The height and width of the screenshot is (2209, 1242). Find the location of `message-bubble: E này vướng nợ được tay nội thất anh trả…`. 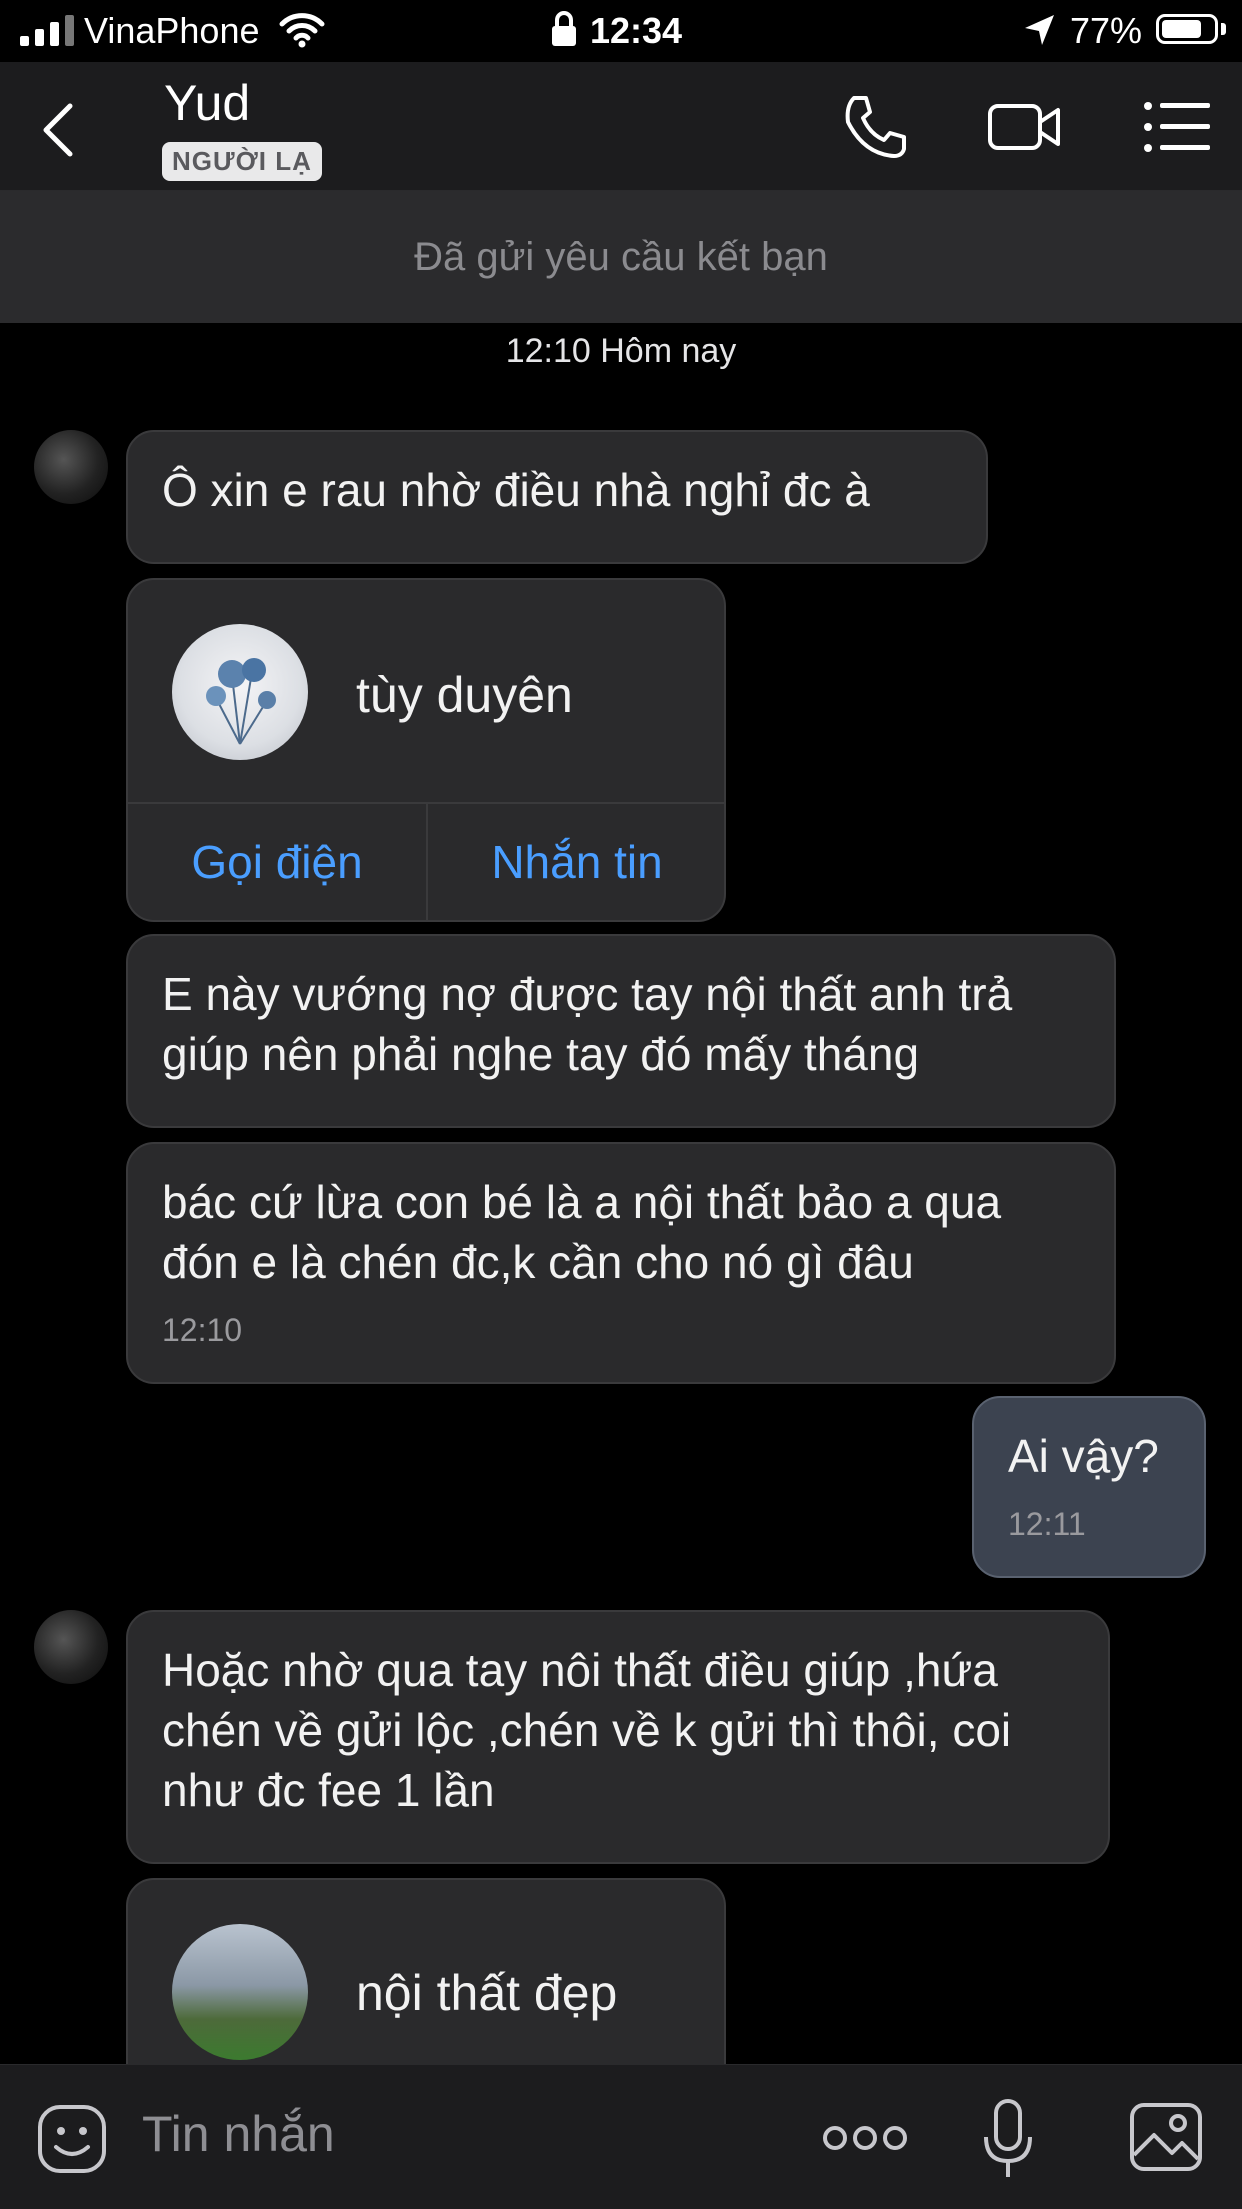

message-bubble: E này vướng nợ được tay nội thất anh trả… is located at coordinates (621, 1031).